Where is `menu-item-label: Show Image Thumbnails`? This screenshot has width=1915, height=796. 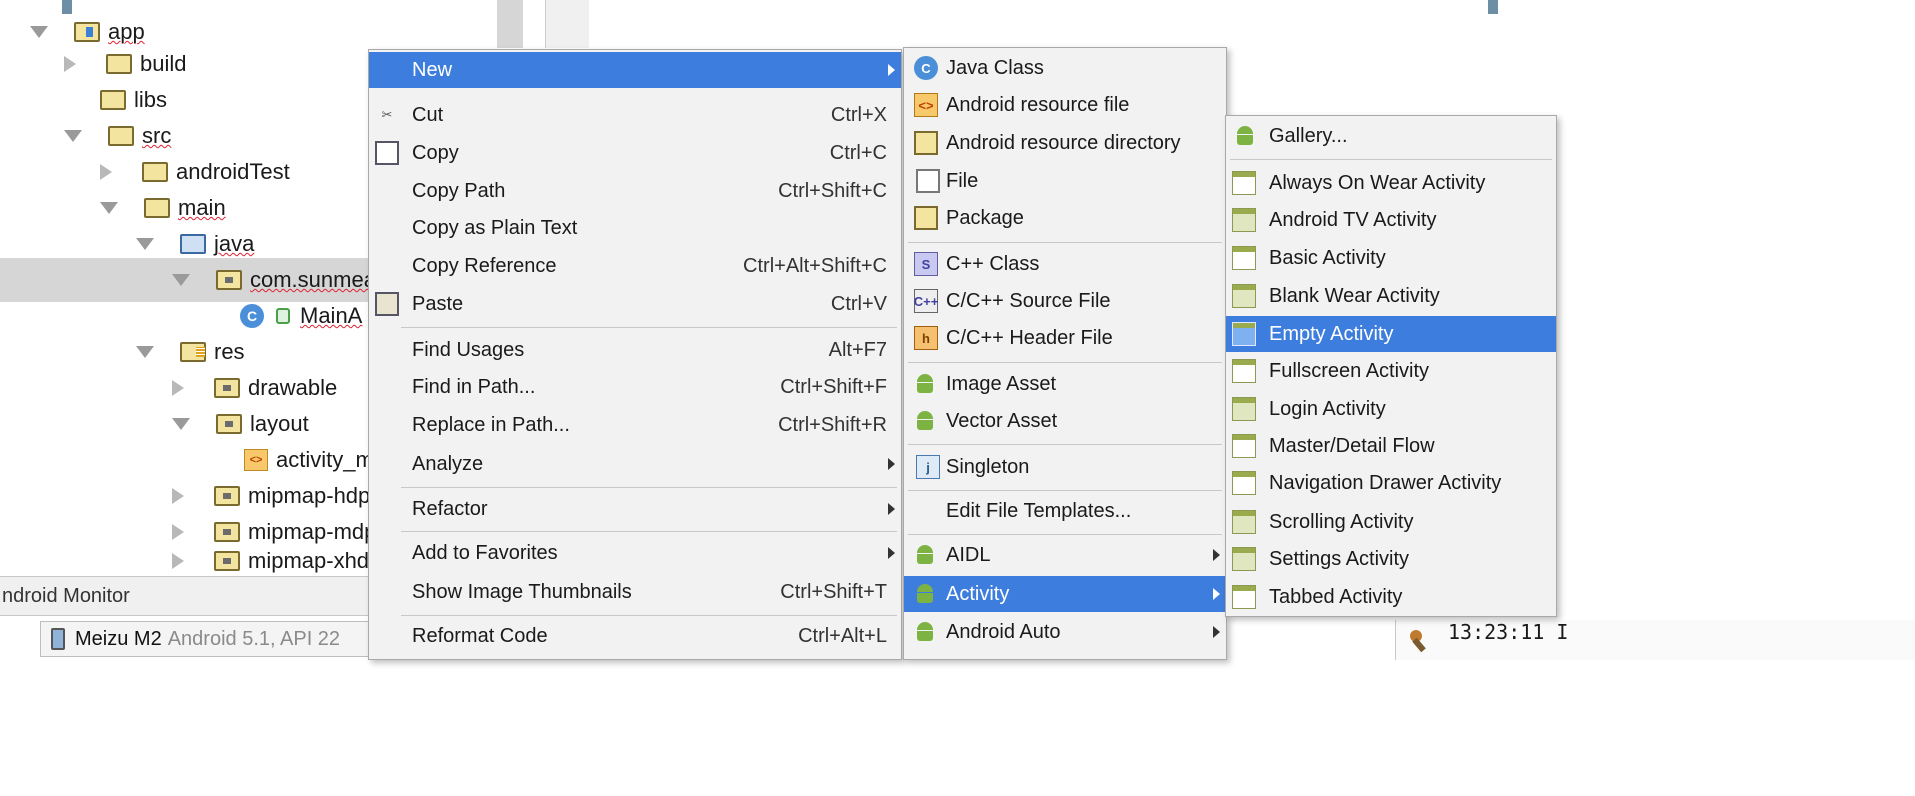 menu-item-label: Show Image Thumbnails is located at coordinates (522, 591).